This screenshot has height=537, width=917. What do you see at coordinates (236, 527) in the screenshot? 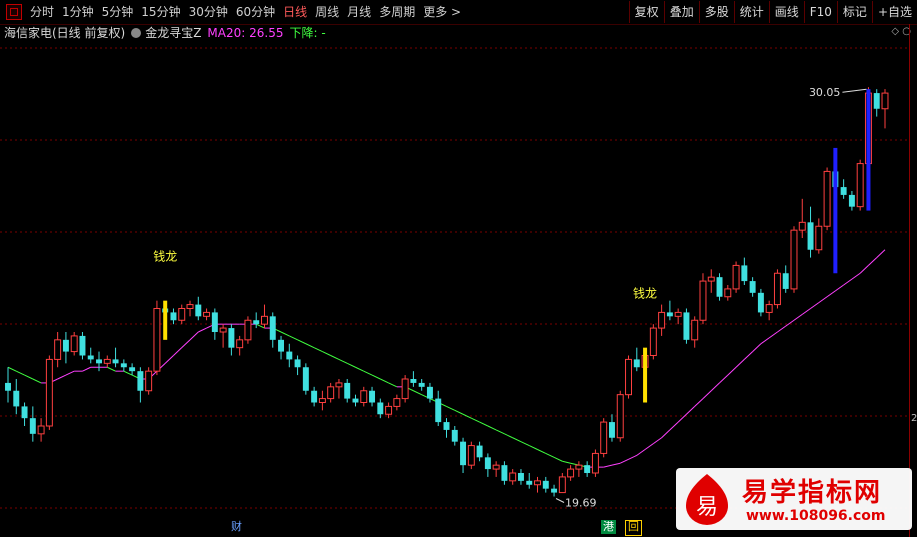
I see `finance-event-marker: 财` at bounding box center [236, 527].